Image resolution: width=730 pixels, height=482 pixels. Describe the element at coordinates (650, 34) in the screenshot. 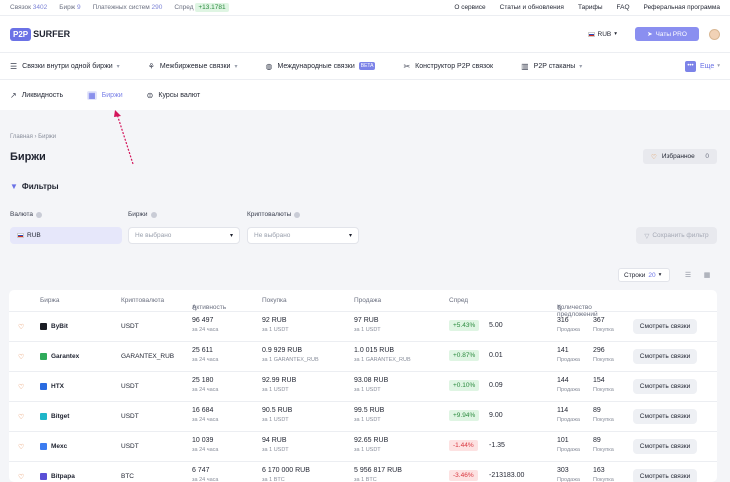

I see `telegram-icon: ➤` at that location.